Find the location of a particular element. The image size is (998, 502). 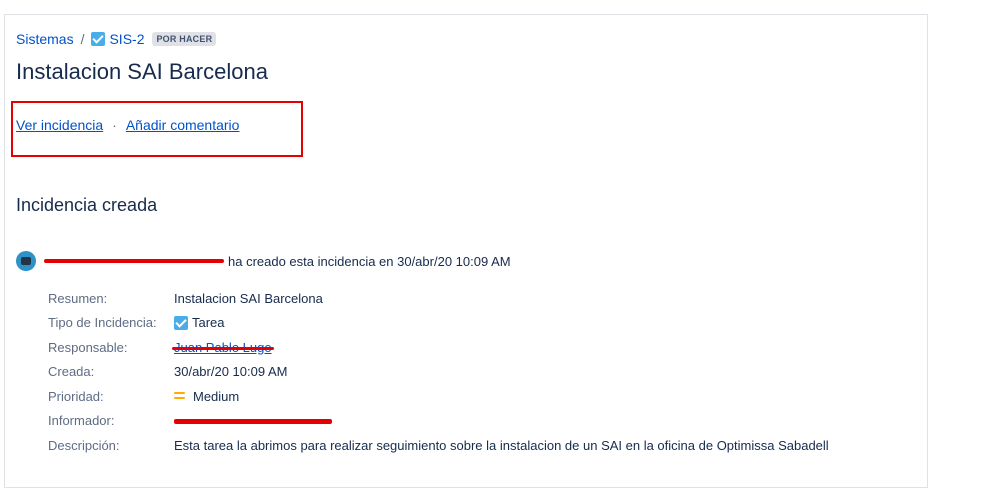

redacted-user-email is located at coordinates (134, 261).